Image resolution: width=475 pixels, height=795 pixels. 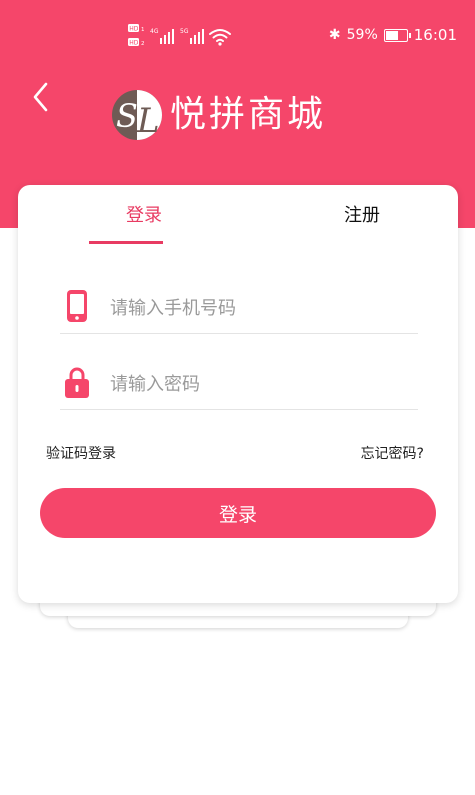 What do you see at coordinates (334, 35) in the screenshot?
I see `bluetooth-icon: ✱` at bounding box center [334, 35].